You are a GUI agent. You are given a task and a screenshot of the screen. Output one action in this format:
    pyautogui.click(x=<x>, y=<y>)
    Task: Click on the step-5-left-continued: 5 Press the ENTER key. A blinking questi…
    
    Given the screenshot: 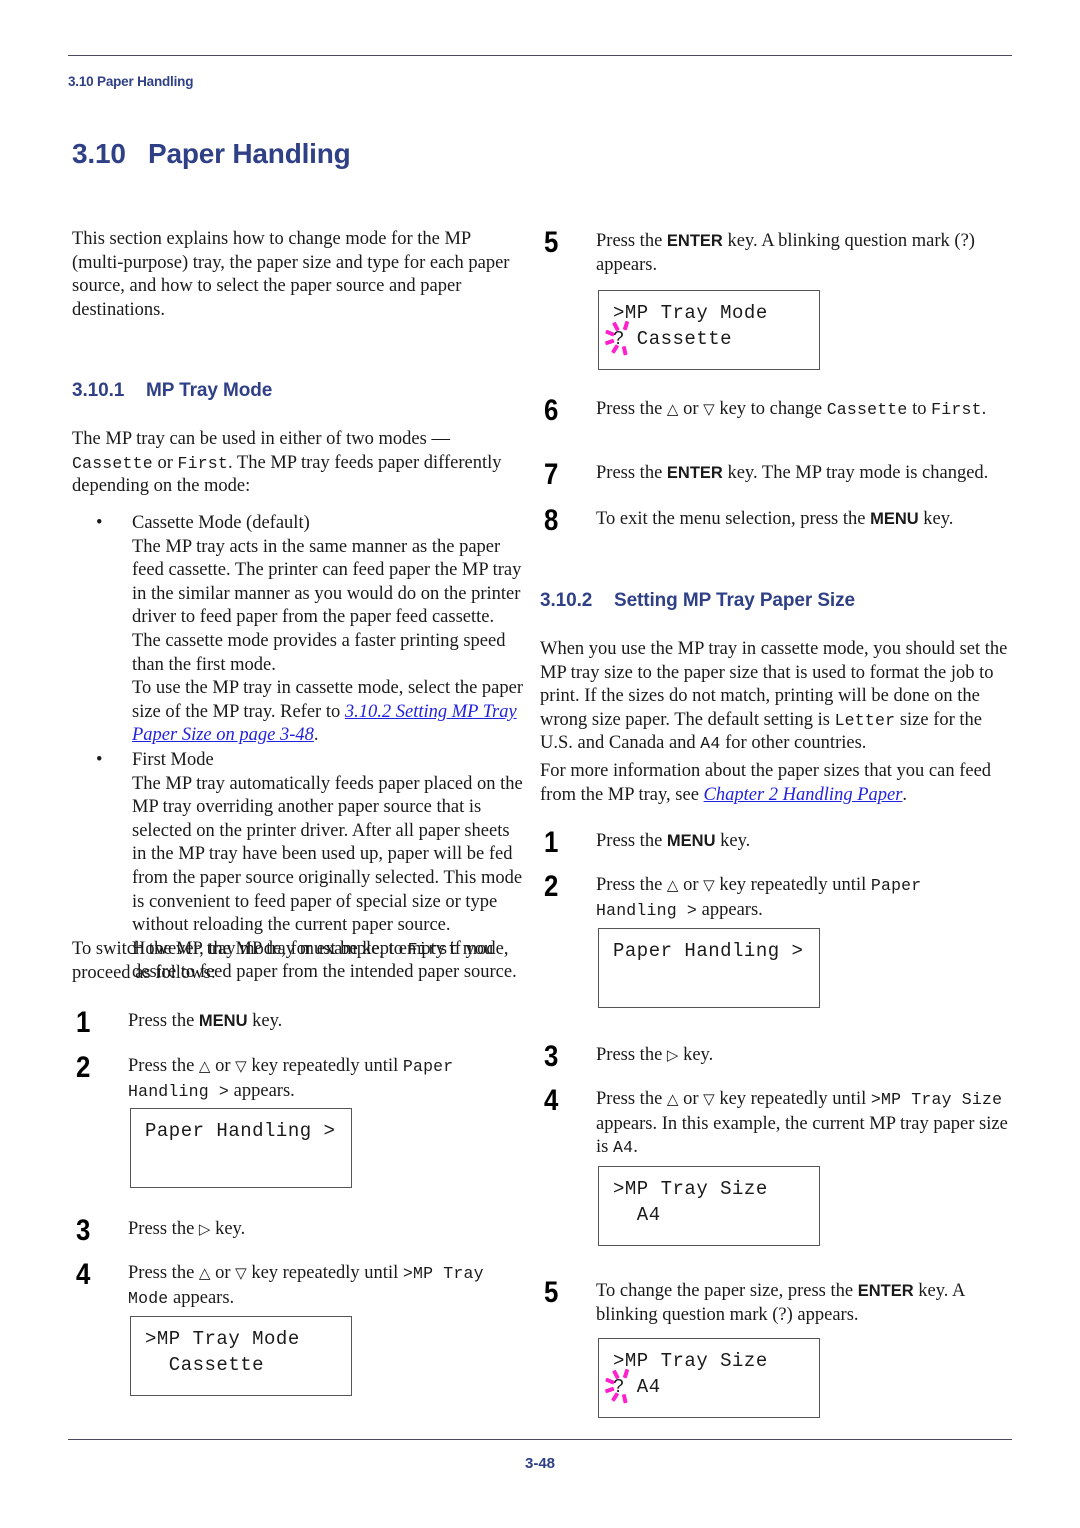 What is the action you would take?
    pyautogui.click(x=776, y=251)
    